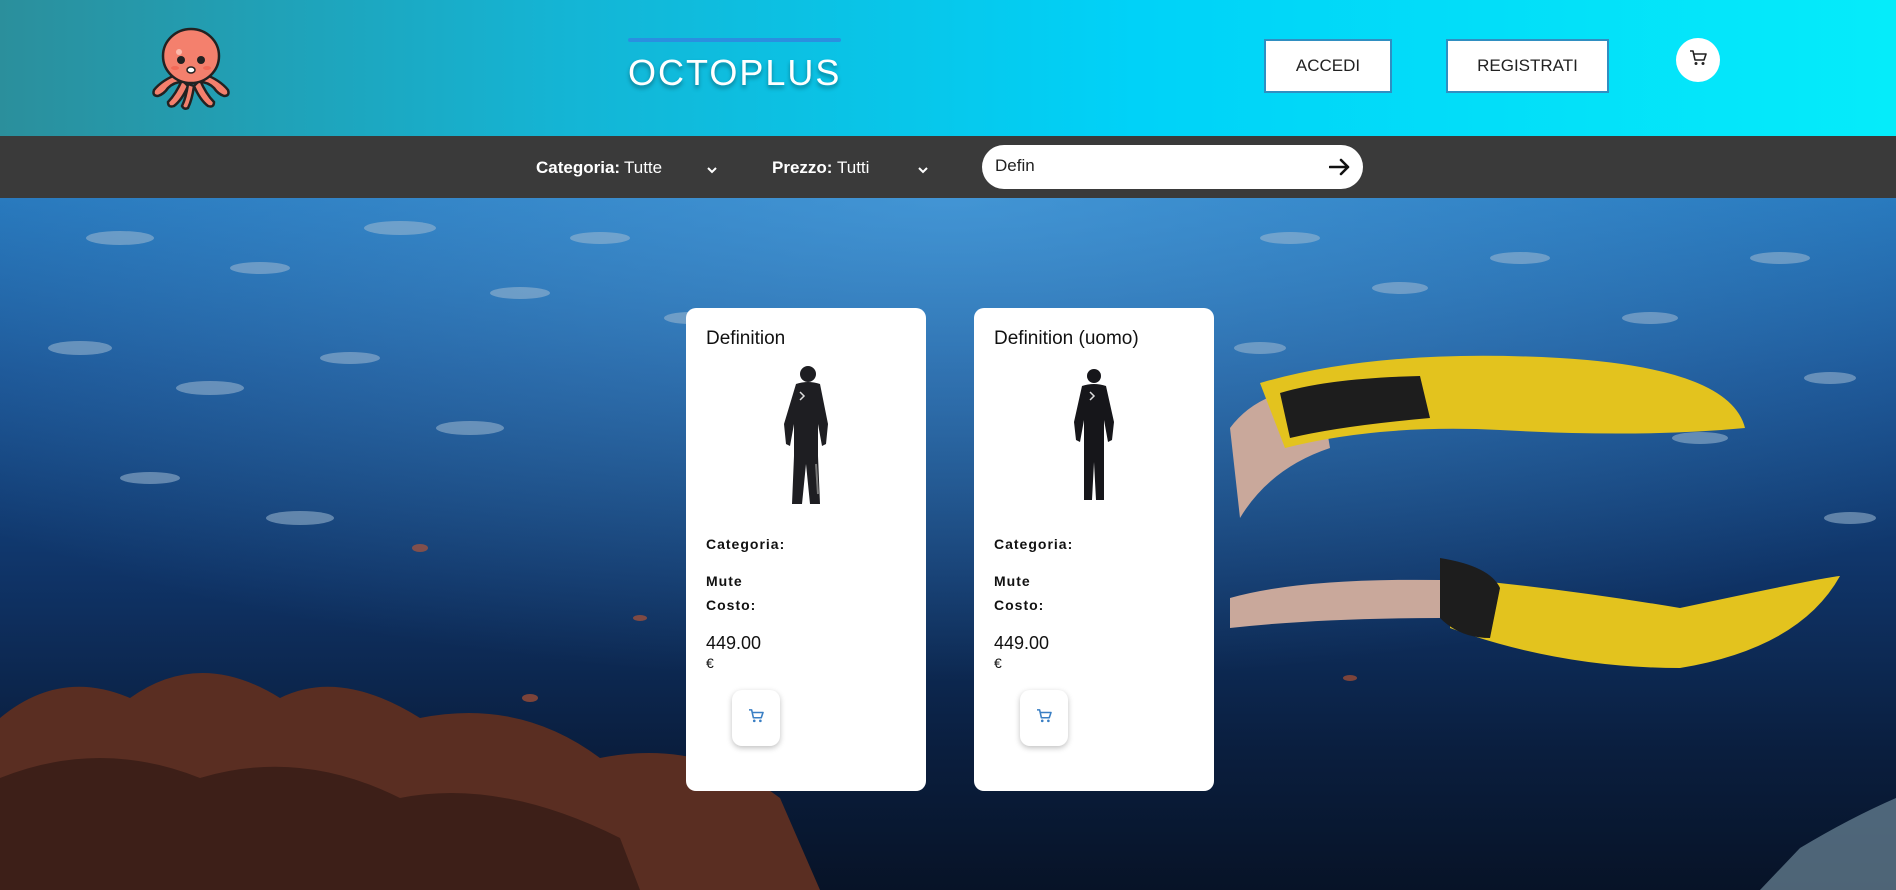  I want to click on search-box, so click(1172, 167).